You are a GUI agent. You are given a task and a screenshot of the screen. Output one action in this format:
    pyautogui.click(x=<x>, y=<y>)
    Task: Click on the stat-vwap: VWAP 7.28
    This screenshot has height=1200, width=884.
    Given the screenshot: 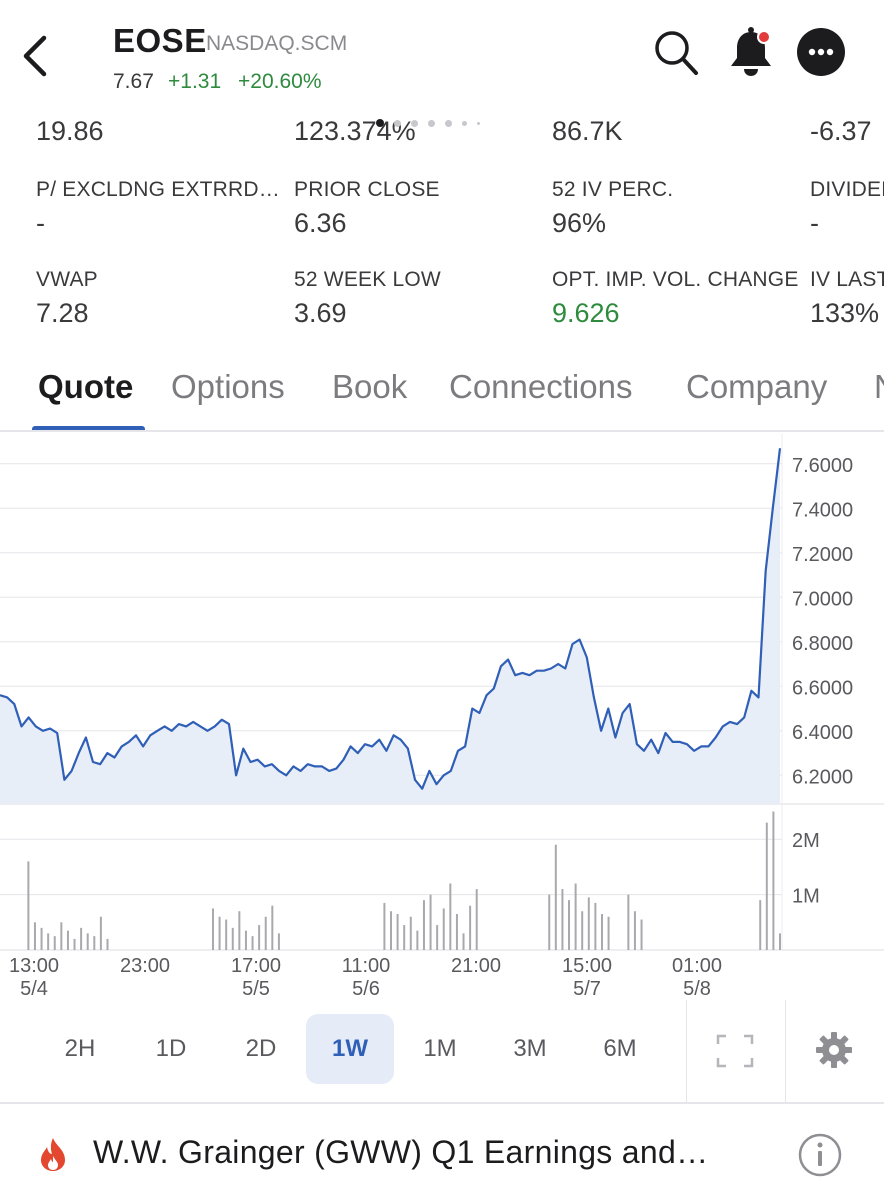 What is the action you would take?
    pyautogui.click(x=161, y=298)
    